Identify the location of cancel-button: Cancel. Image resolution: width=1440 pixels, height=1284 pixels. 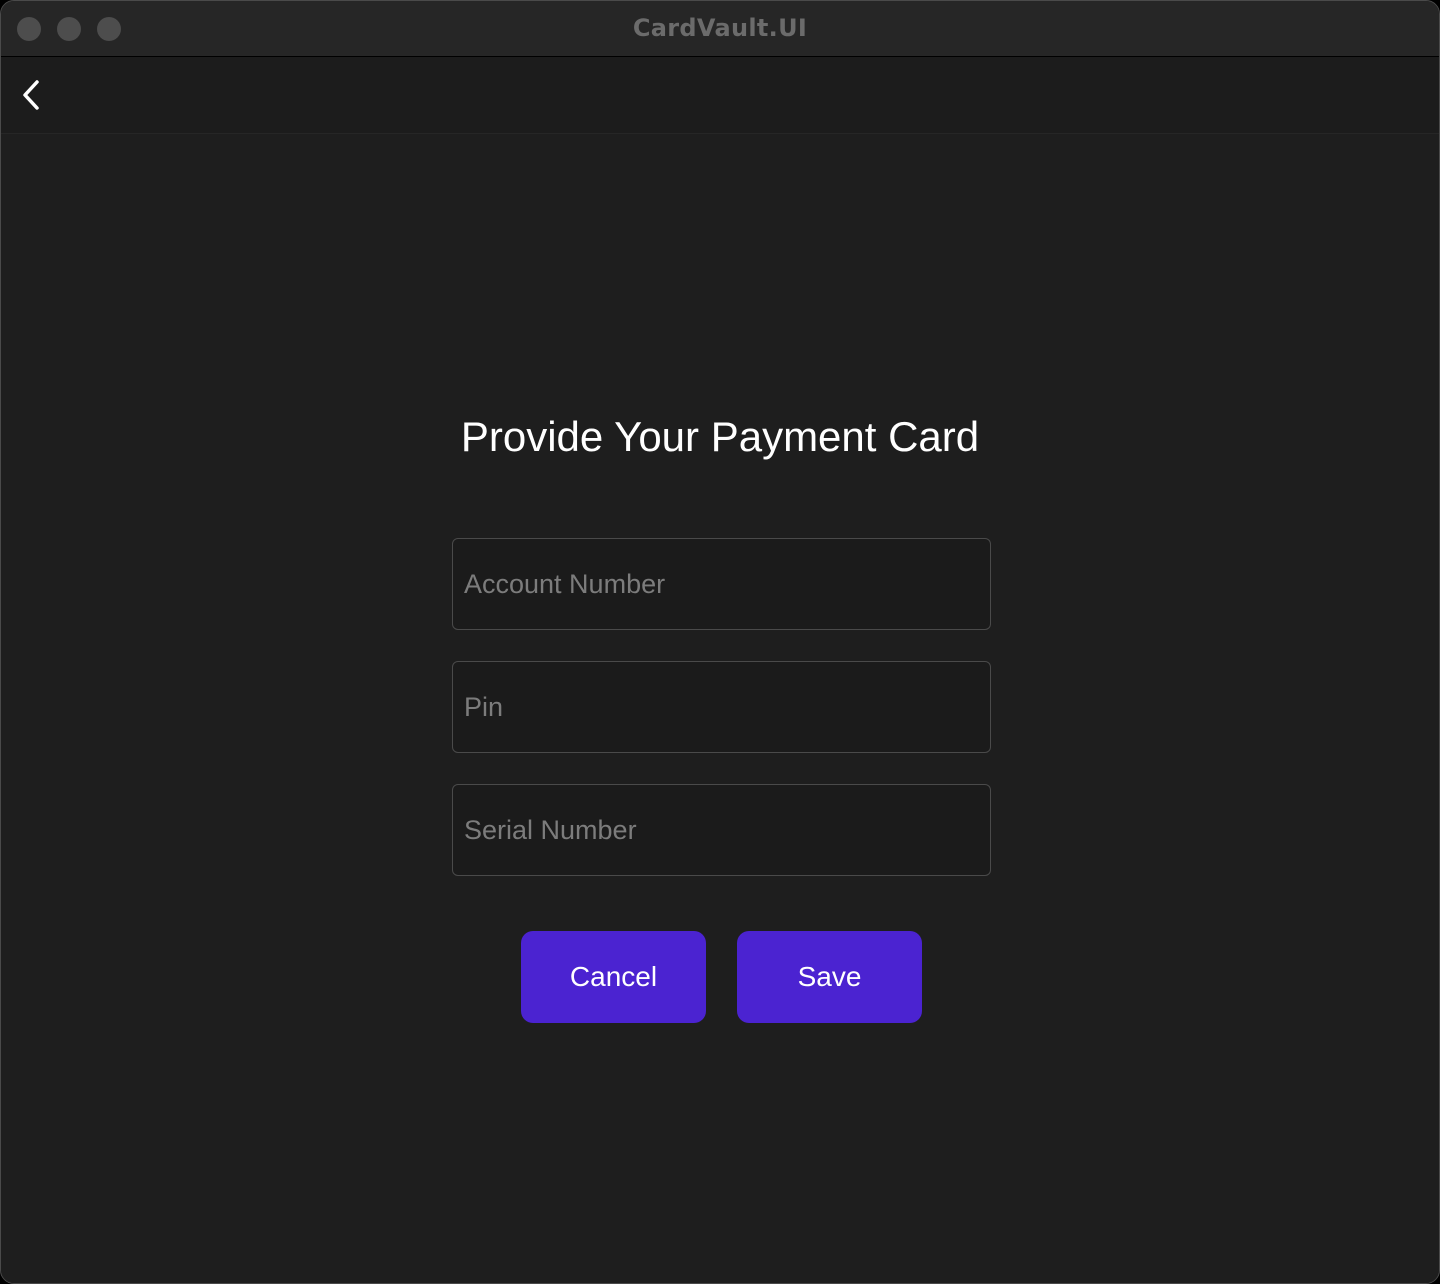
(613, 977).